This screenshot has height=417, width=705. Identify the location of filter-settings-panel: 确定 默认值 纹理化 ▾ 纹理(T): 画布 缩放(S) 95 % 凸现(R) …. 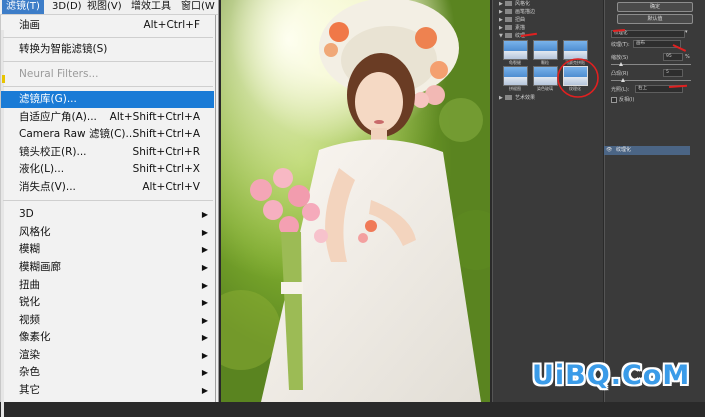
(654, 201).